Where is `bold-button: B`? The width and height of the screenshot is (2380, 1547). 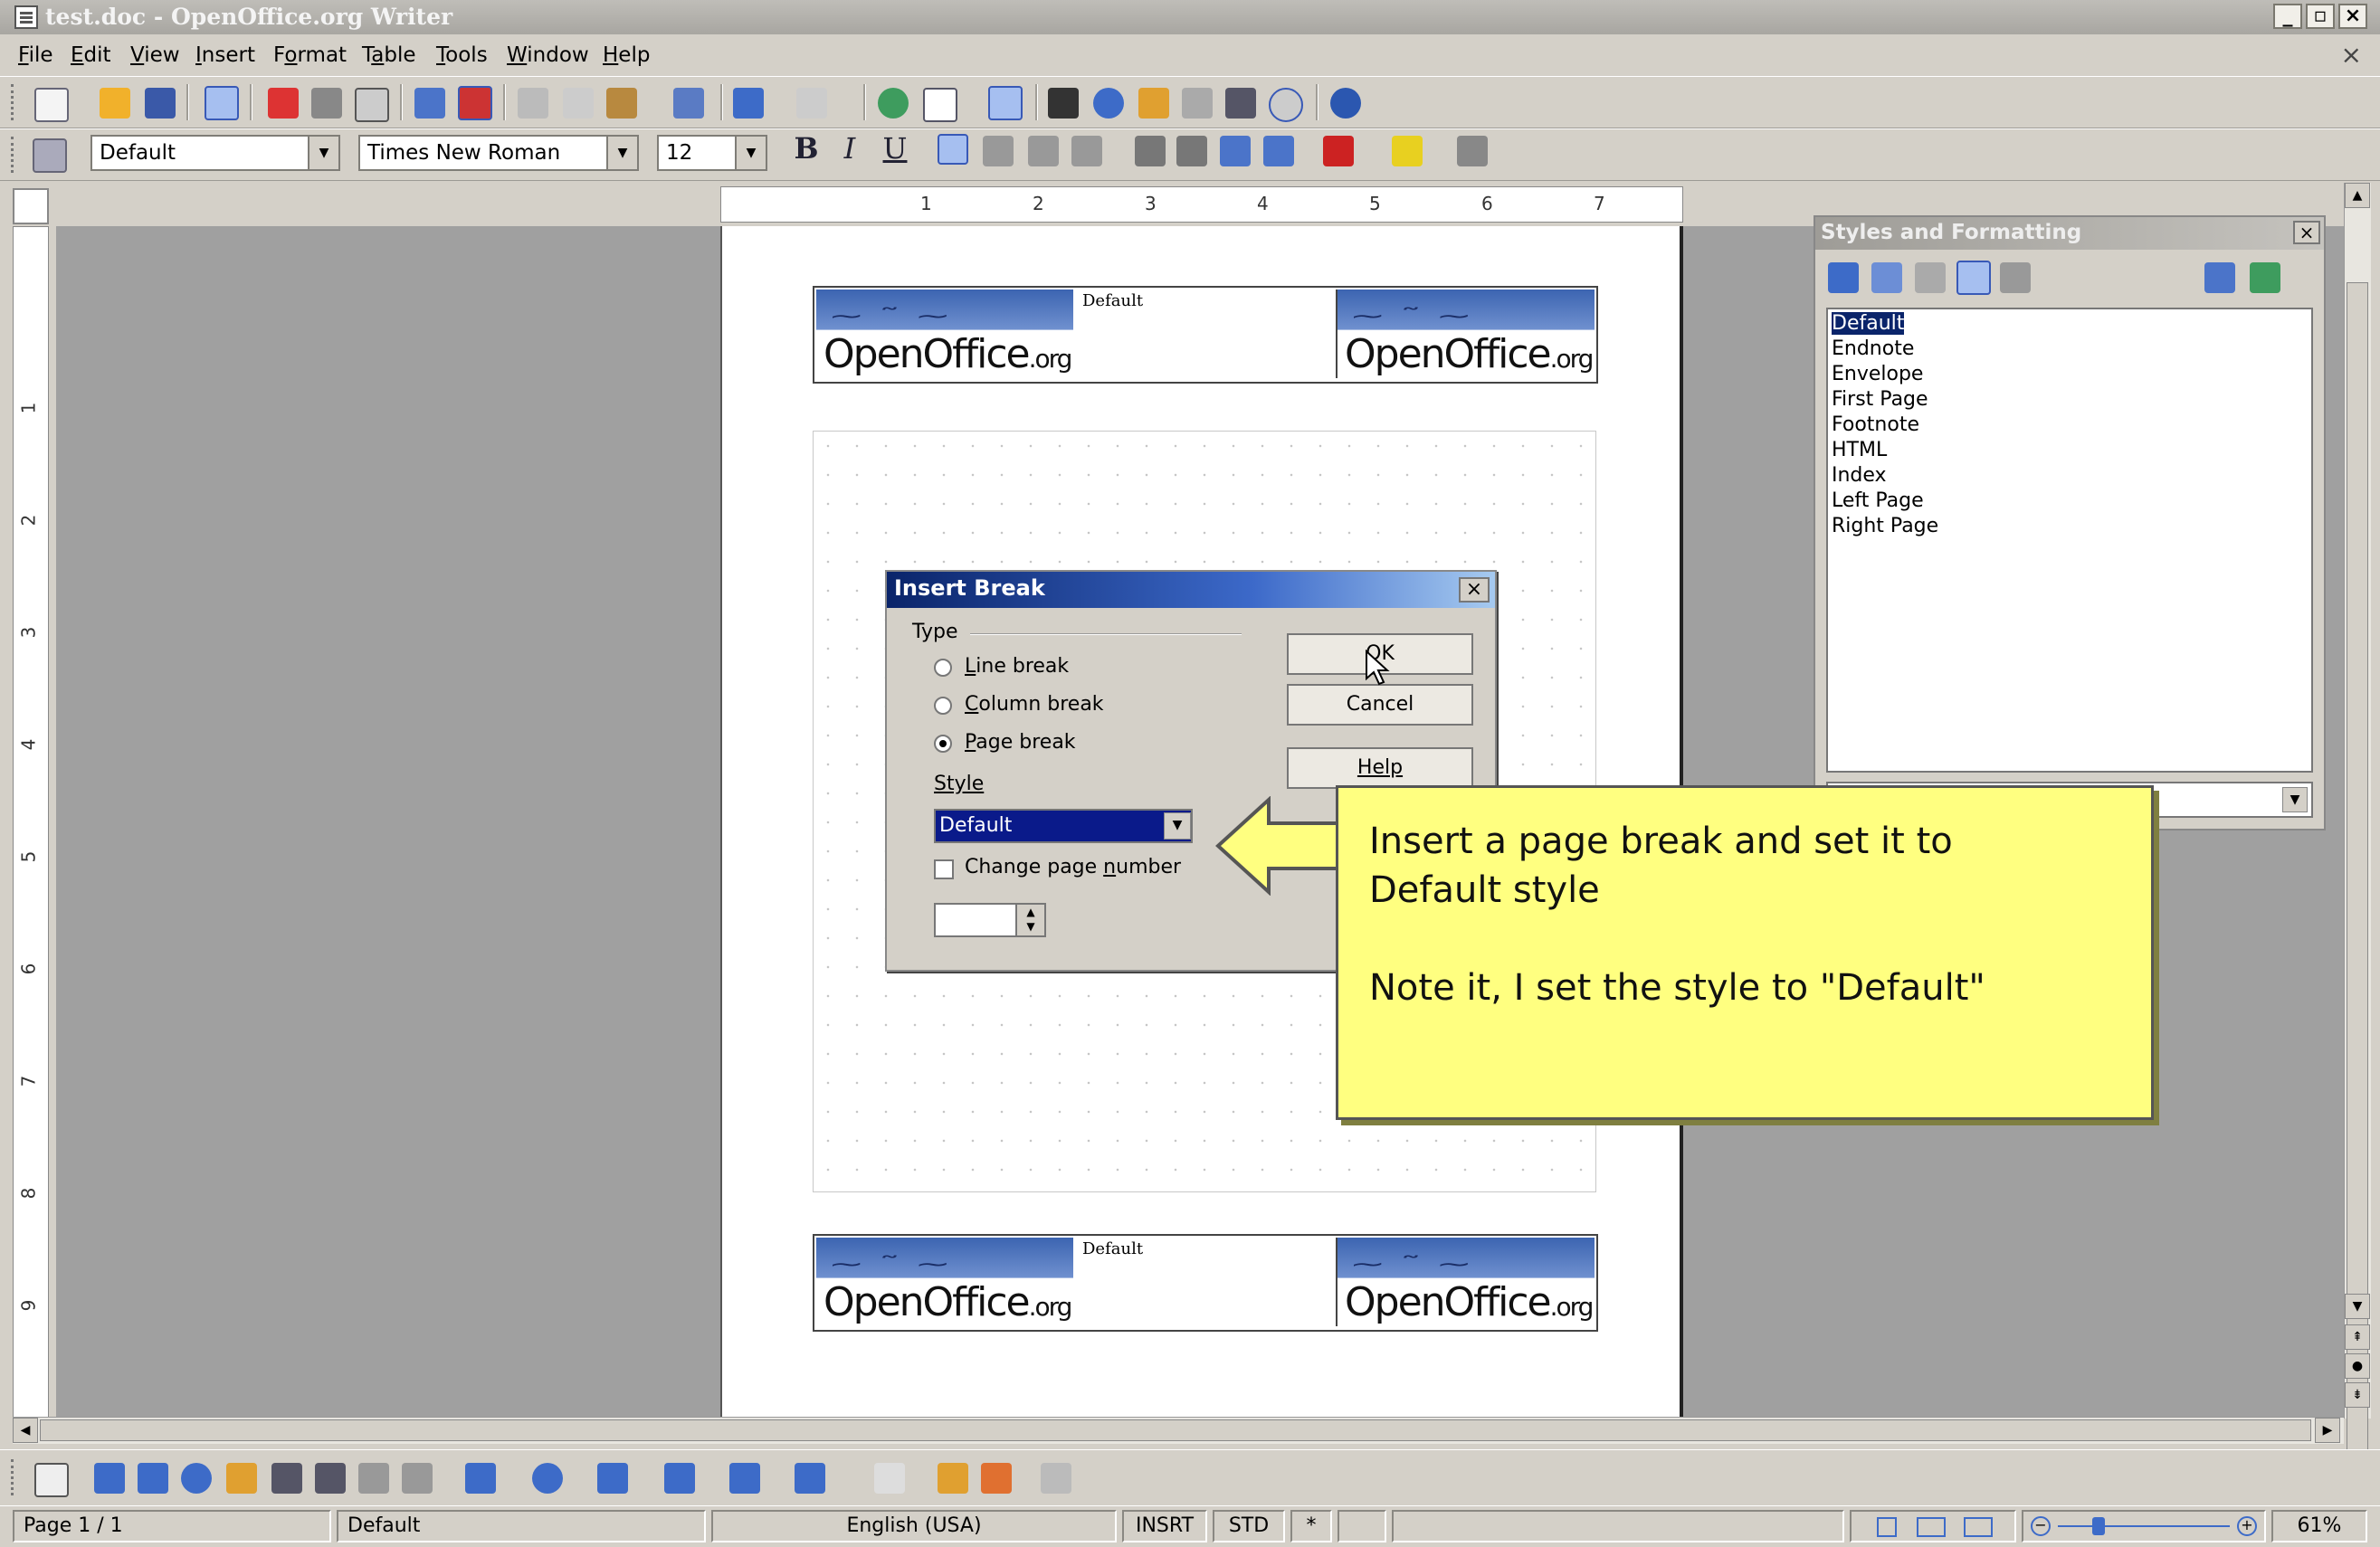
bold-button: B is located at coordinates (806, 148).